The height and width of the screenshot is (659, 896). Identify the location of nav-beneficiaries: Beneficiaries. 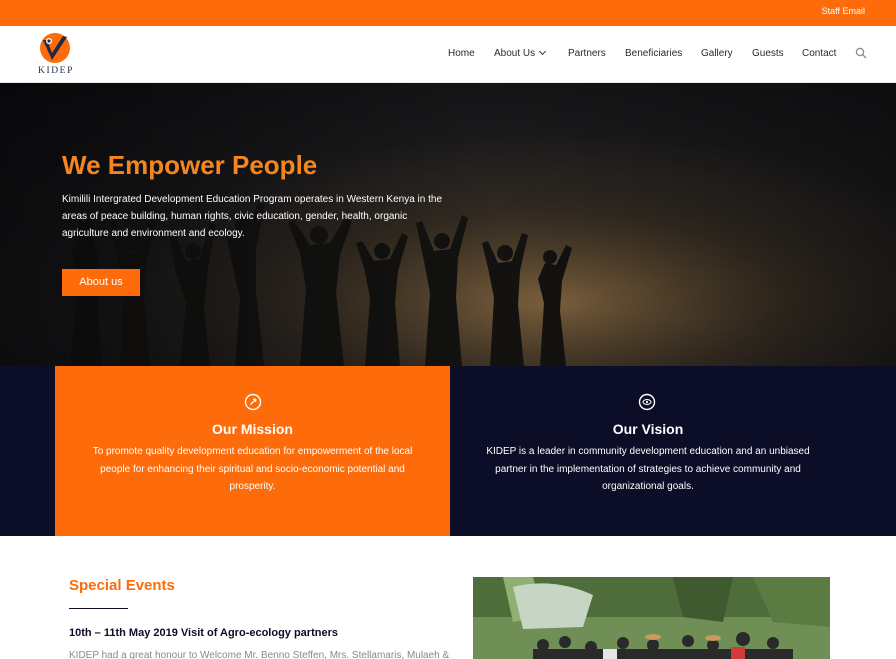
(653, 55).